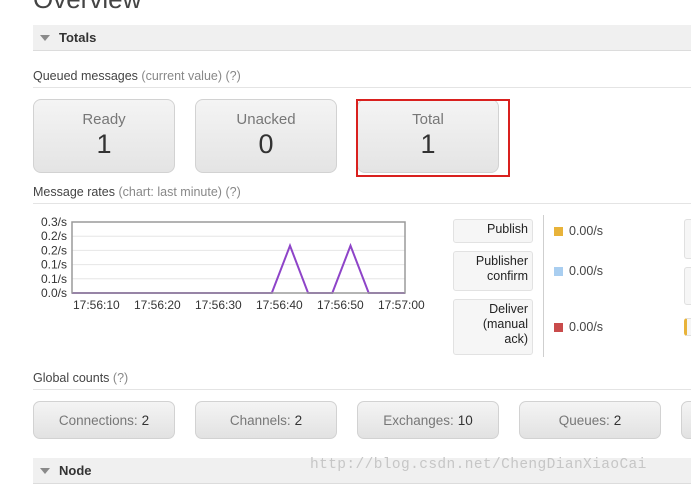 The image size is (691, 485). I want to click on totals-header-label: Totals, so click(78, 37).